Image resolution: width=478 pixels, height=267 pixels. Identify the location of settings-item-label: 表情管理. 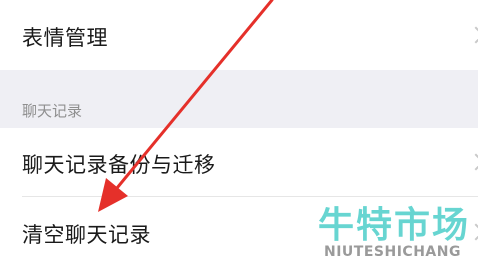
(65, 38).